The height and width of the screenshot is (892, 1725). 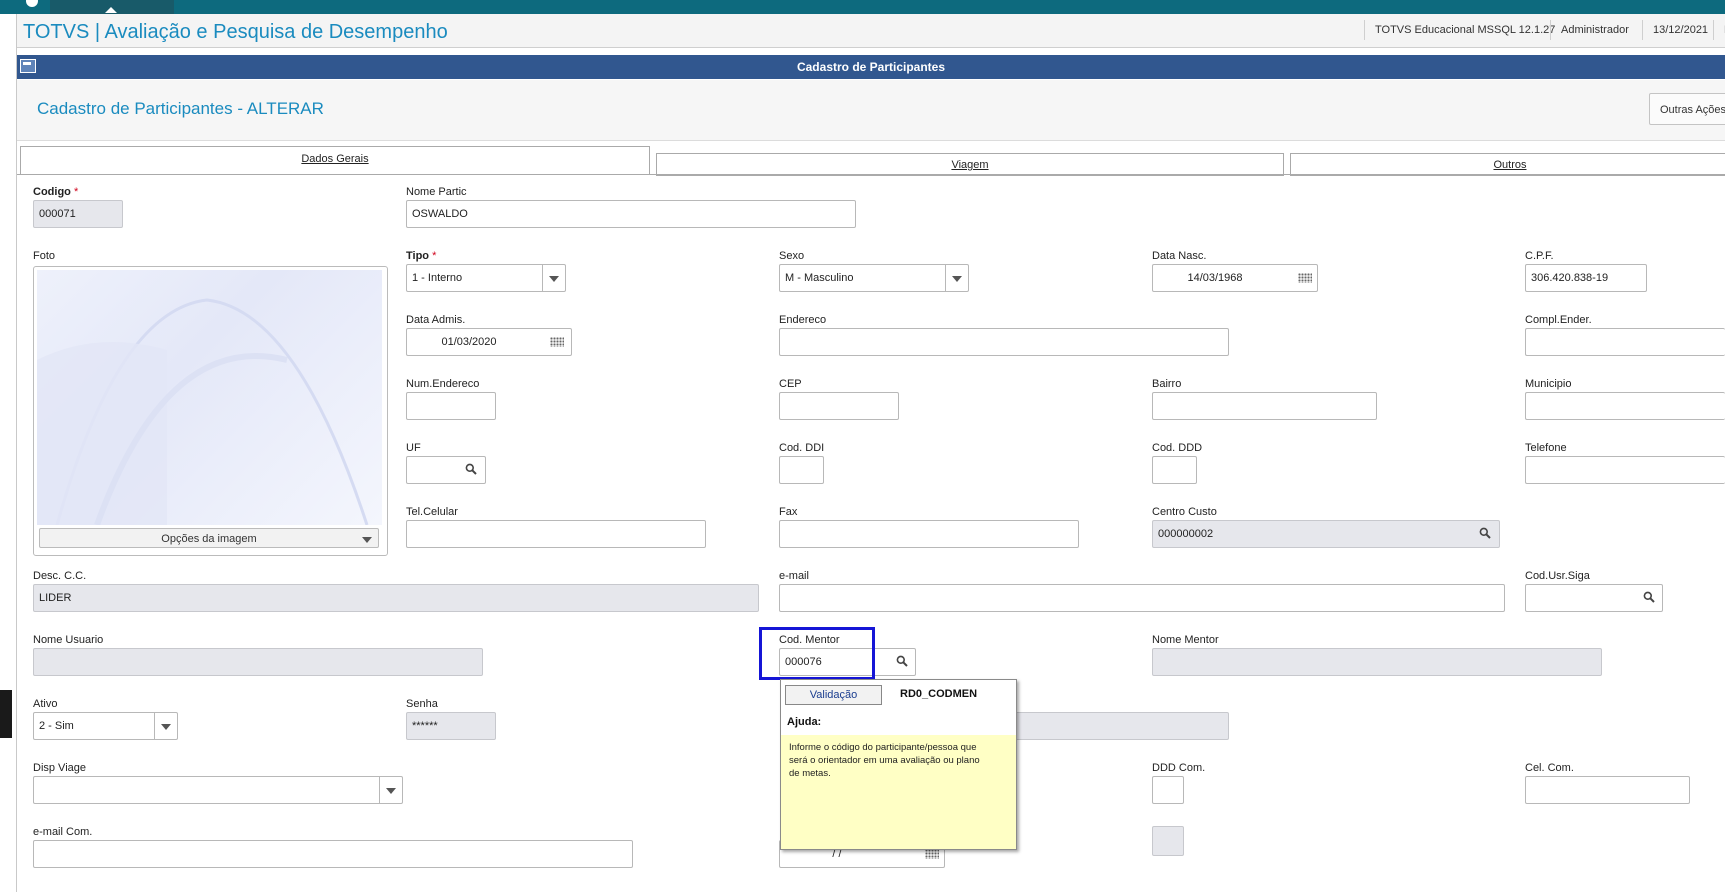 I want to click on image-options-dropdown: Opções da imagem, so click(x=209, y=538).